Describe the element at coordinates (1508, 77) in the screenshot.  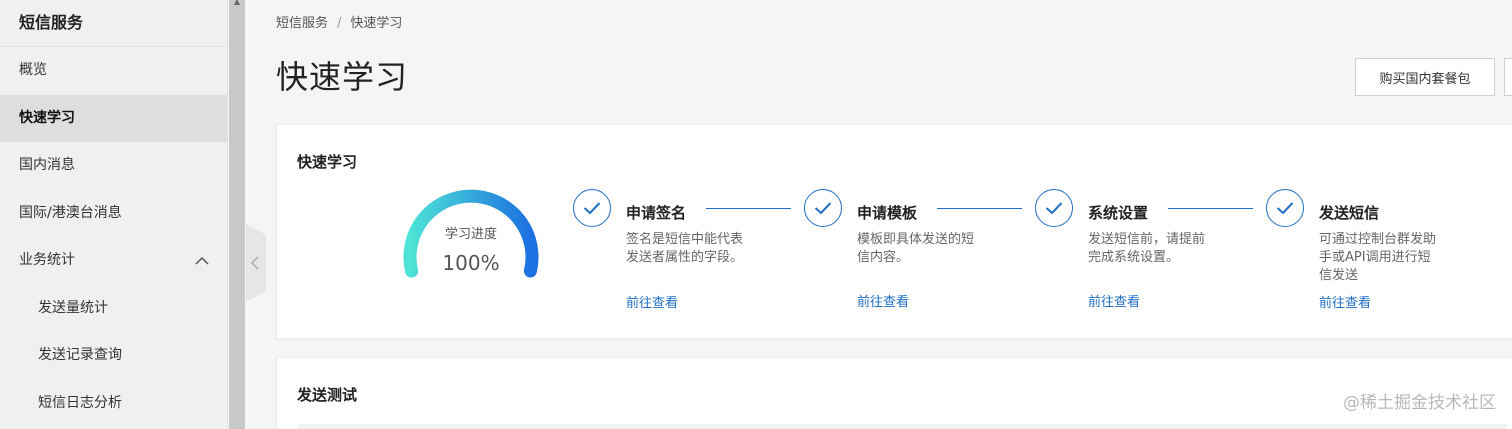
I see `more-button` at that location.